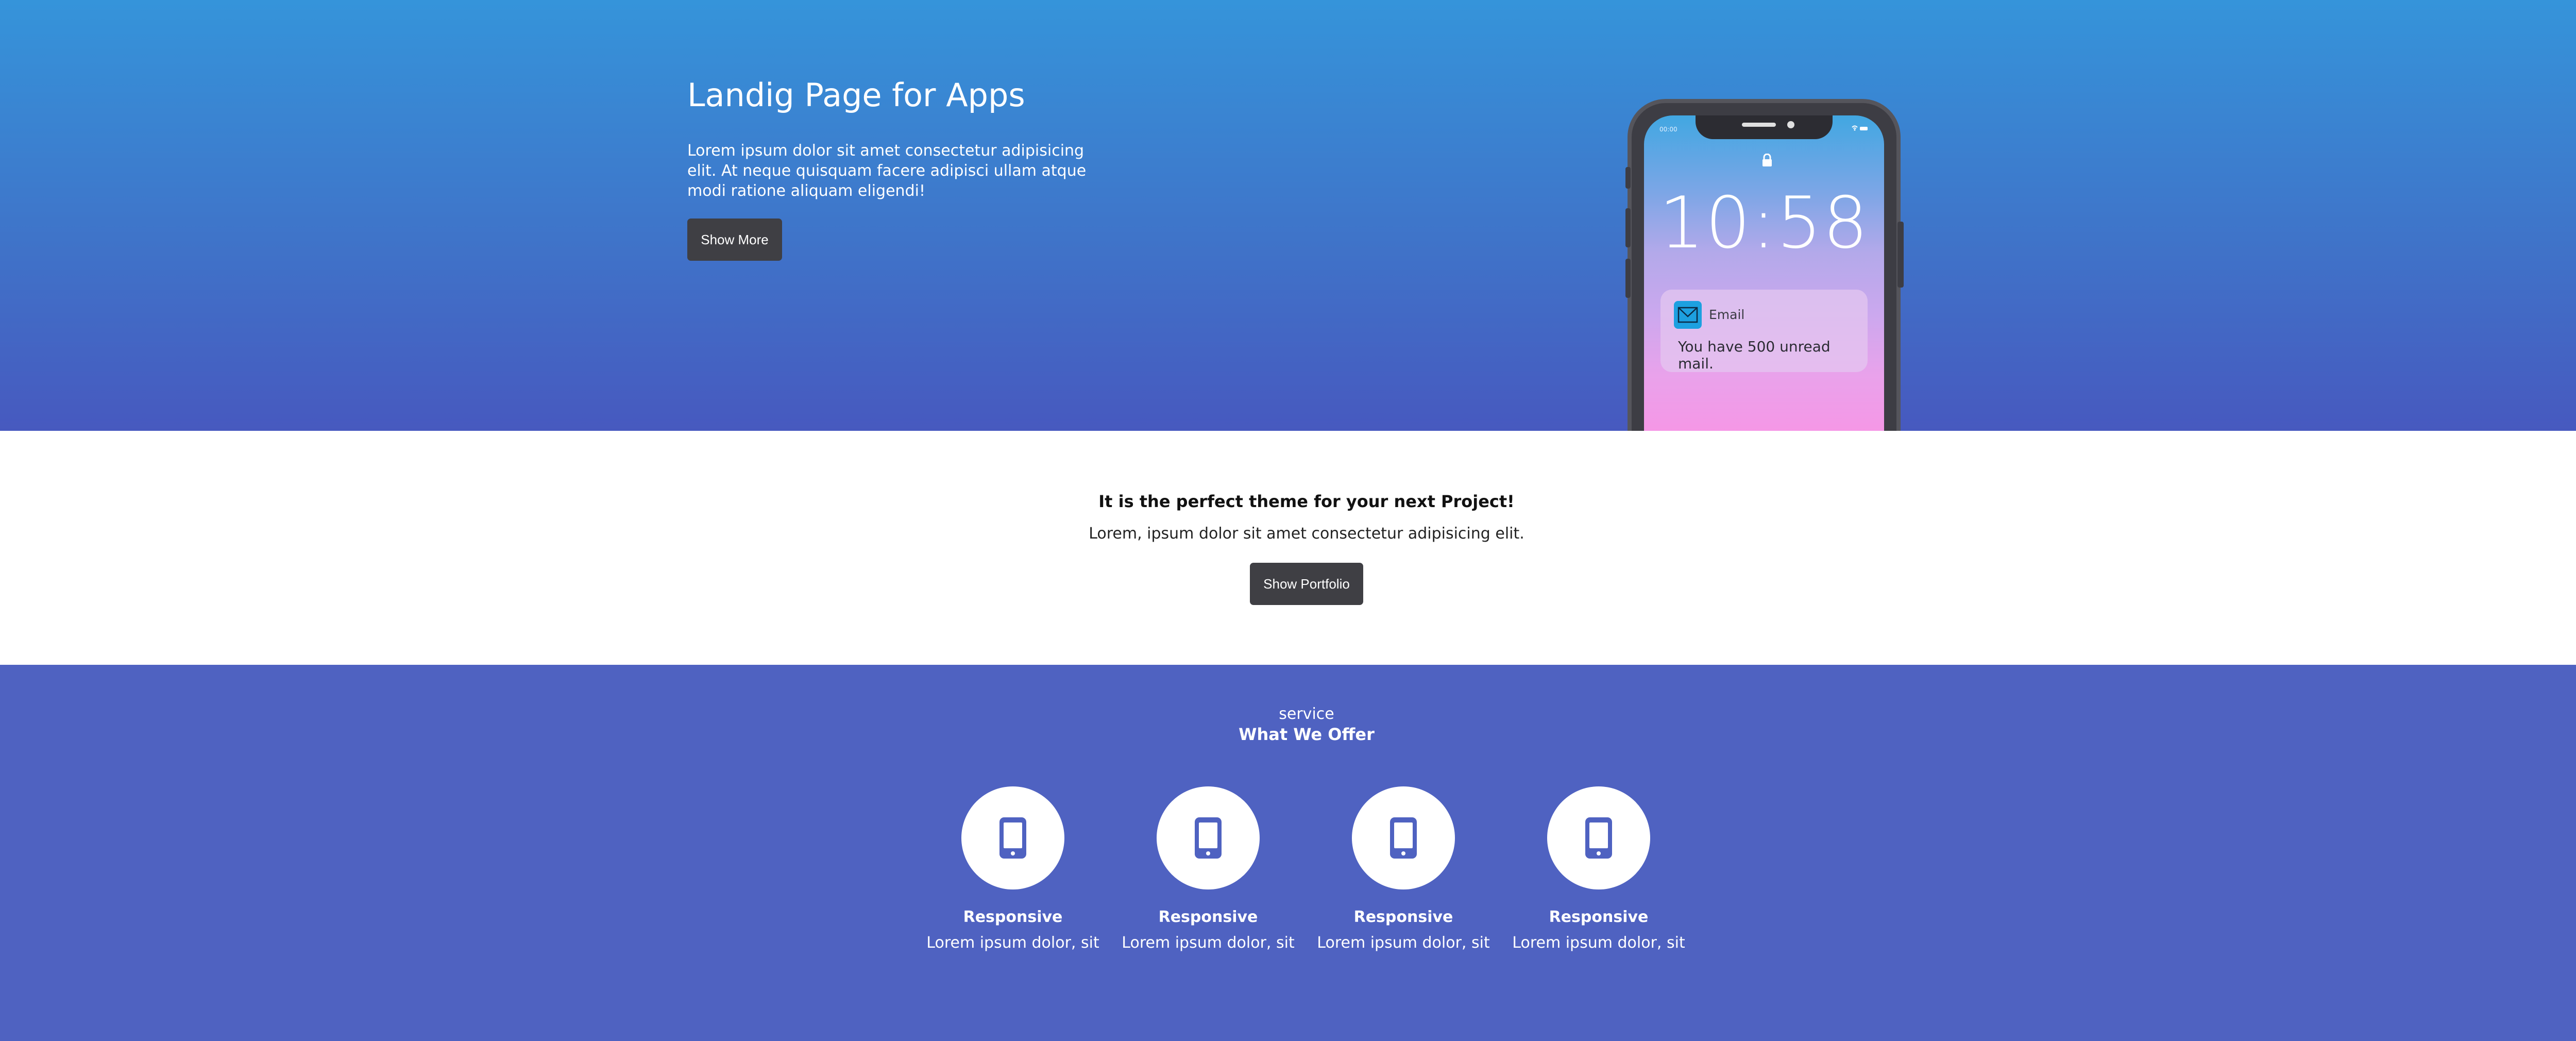 The image size is (2576, 1041). Describe the element at coordinates (1759, 125) in the screenshot. I see `speaker-icon` at that location.